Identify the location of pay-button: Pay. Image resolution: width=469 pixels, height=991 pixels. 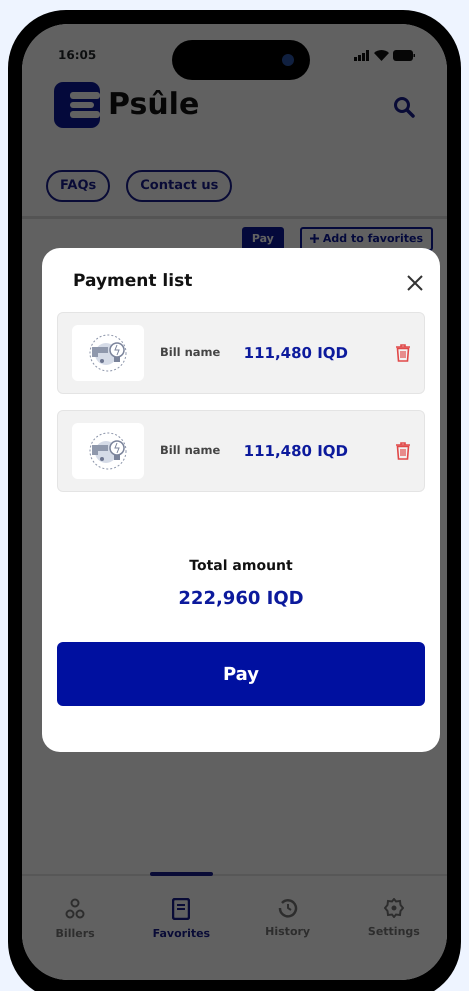
(241, 674).